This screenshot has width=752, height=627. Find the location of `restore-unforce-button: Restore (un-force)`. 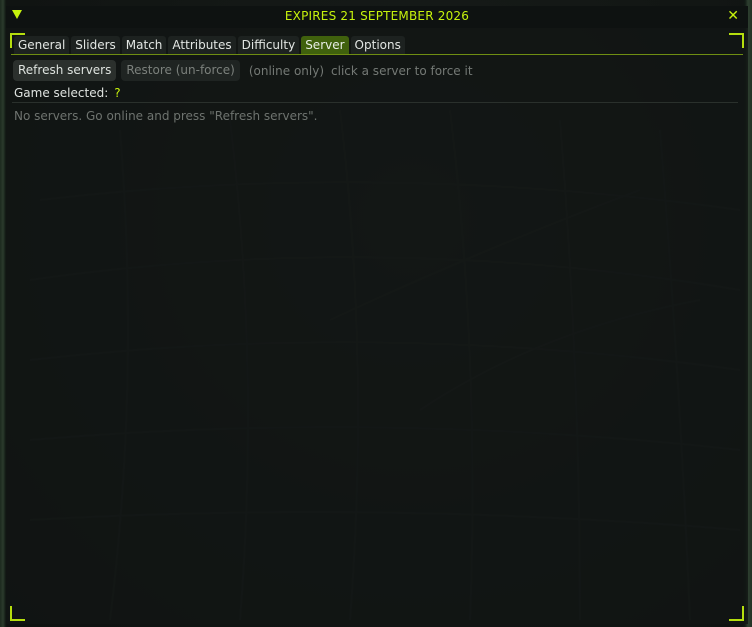

restore-unforce-button: Restore (un-force) is located at coordinates (180, 70).